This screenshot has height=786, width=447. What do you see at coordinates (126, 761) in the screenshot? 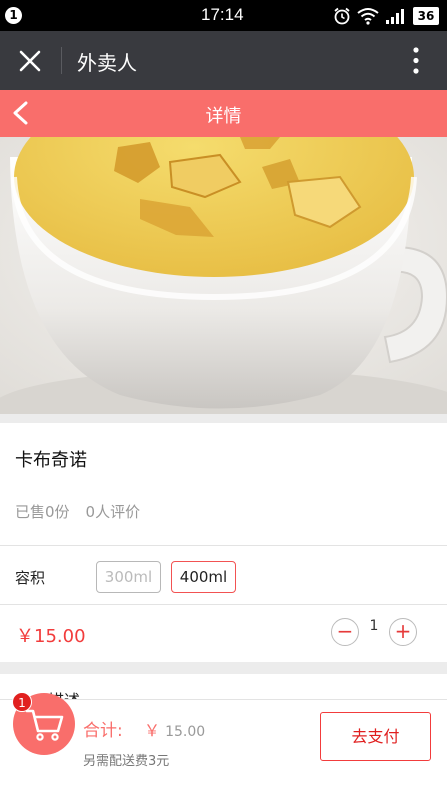
I see `delivery-fee: 另需配送费3元` at bounding box center [126, 761].